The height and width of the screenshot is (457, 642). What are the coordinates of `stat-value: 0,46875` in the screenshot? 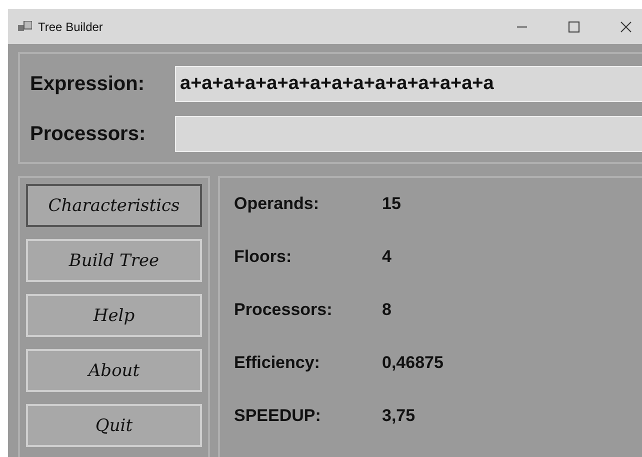 It's located at (413, 363).